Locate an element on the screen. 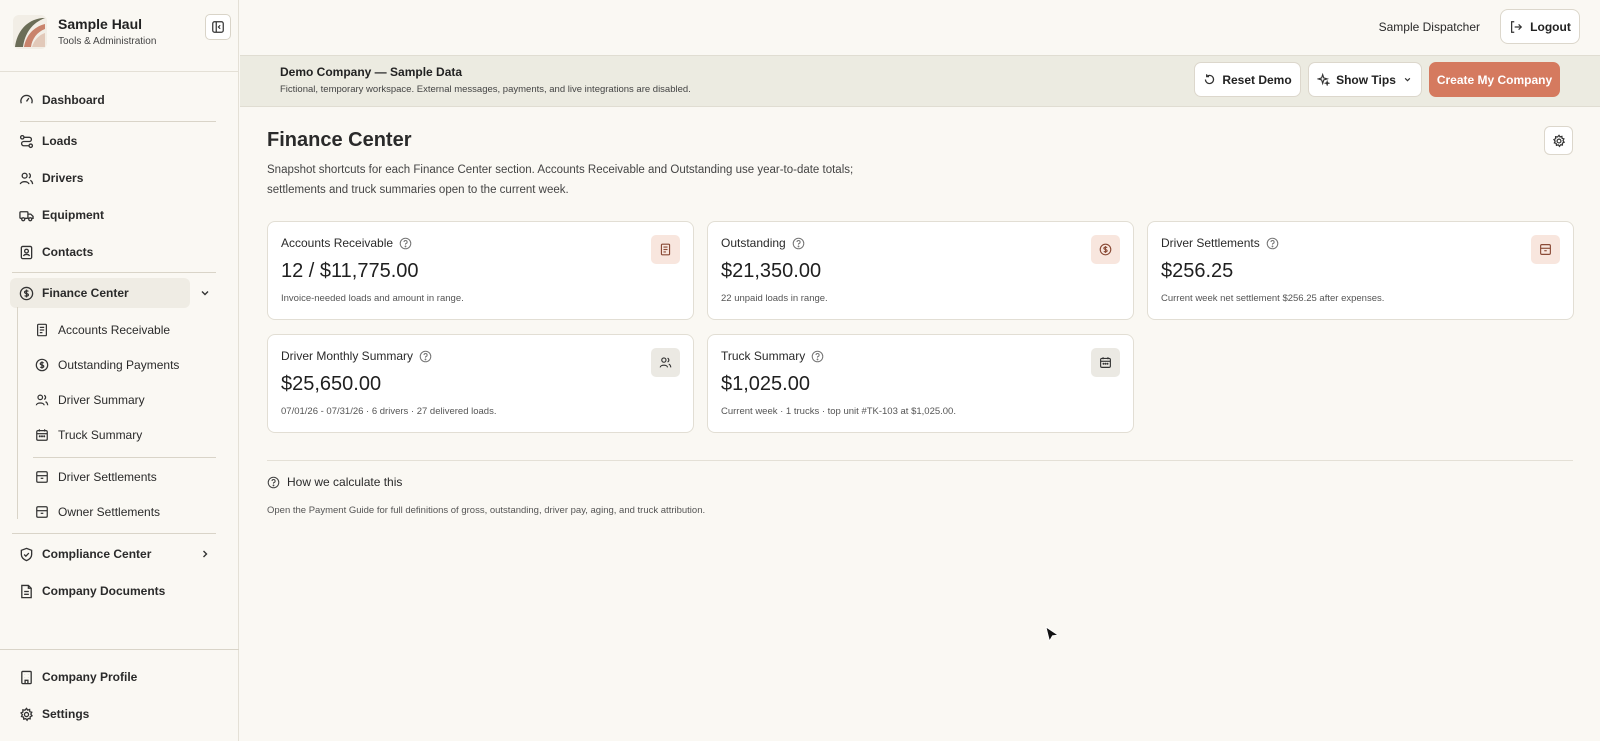 This screenshot has width=1600, height=741. card-value: $21,350.00 is located at coordinates (771, 271).